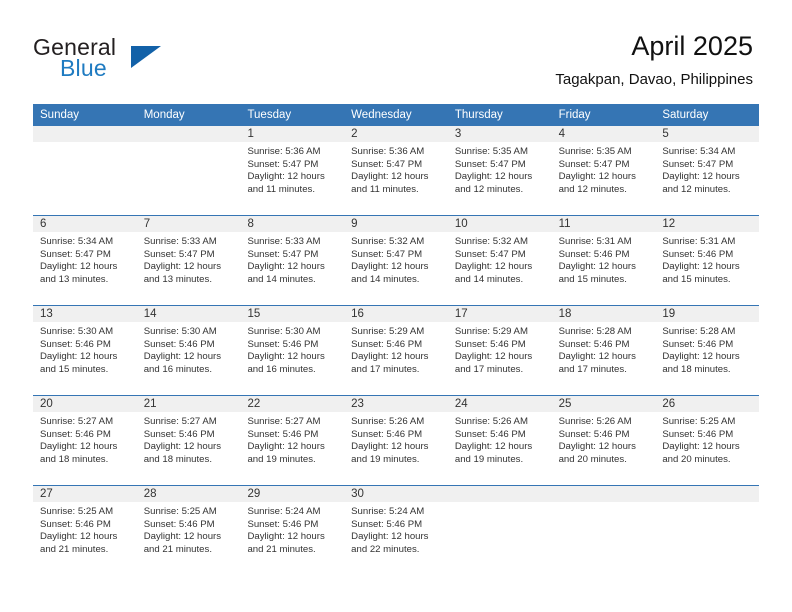 This screenshot has width=792, height=612. What do you see at coordinates (707, 134) in the screenshot?
I see `day-number: 5` at bounding box center [707, 134].